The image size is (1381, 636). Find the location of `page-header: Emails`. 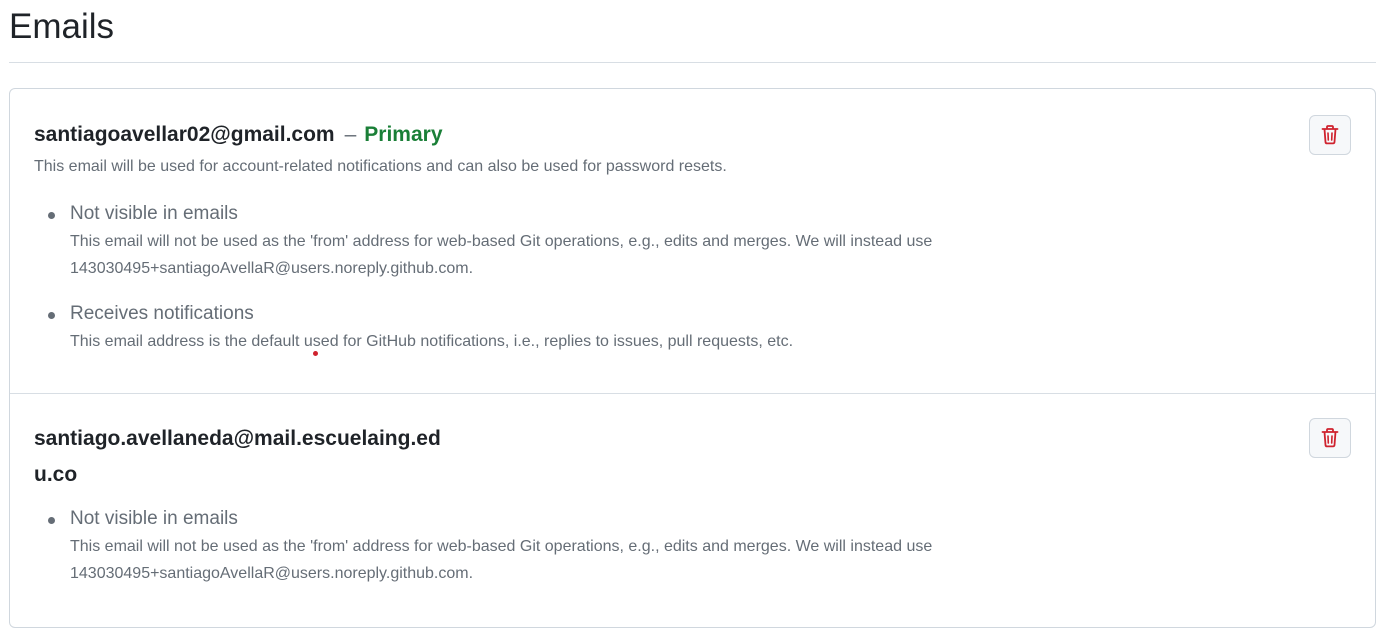

page-header: Emails is located at coordinates (692, 31).